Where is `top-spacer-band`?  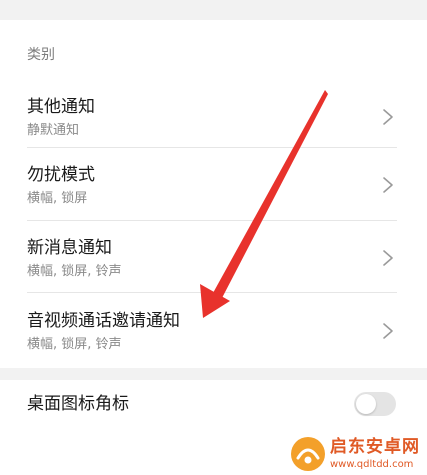
top-spacer-band is located at coordinates (213, 10).